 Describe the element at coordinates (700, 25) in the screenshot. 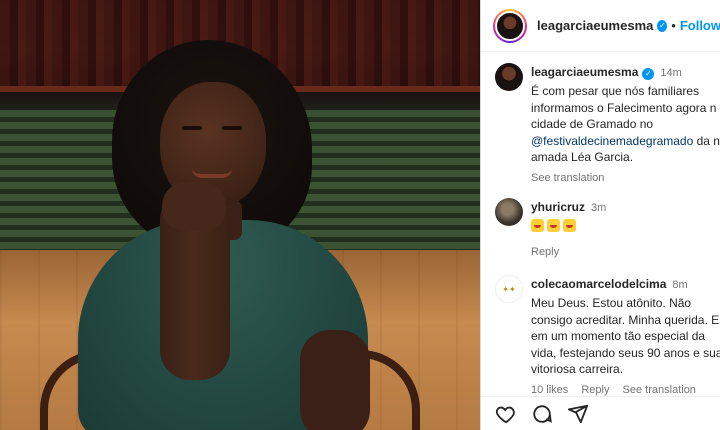

I see `follow-button: Follow` at that location.